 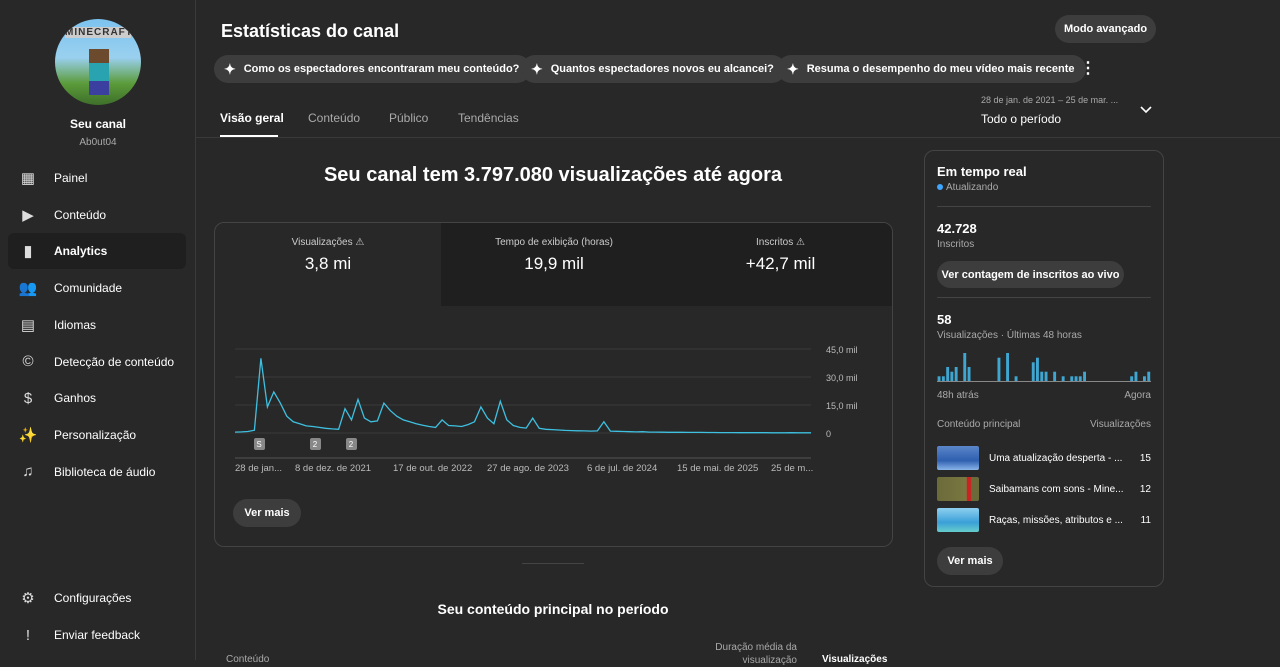 What do you see at coordinates (622, 468) in the screenshot?
I see `x-tick-label: 6 de jul. de 2024` at bounding box center [622, 468].